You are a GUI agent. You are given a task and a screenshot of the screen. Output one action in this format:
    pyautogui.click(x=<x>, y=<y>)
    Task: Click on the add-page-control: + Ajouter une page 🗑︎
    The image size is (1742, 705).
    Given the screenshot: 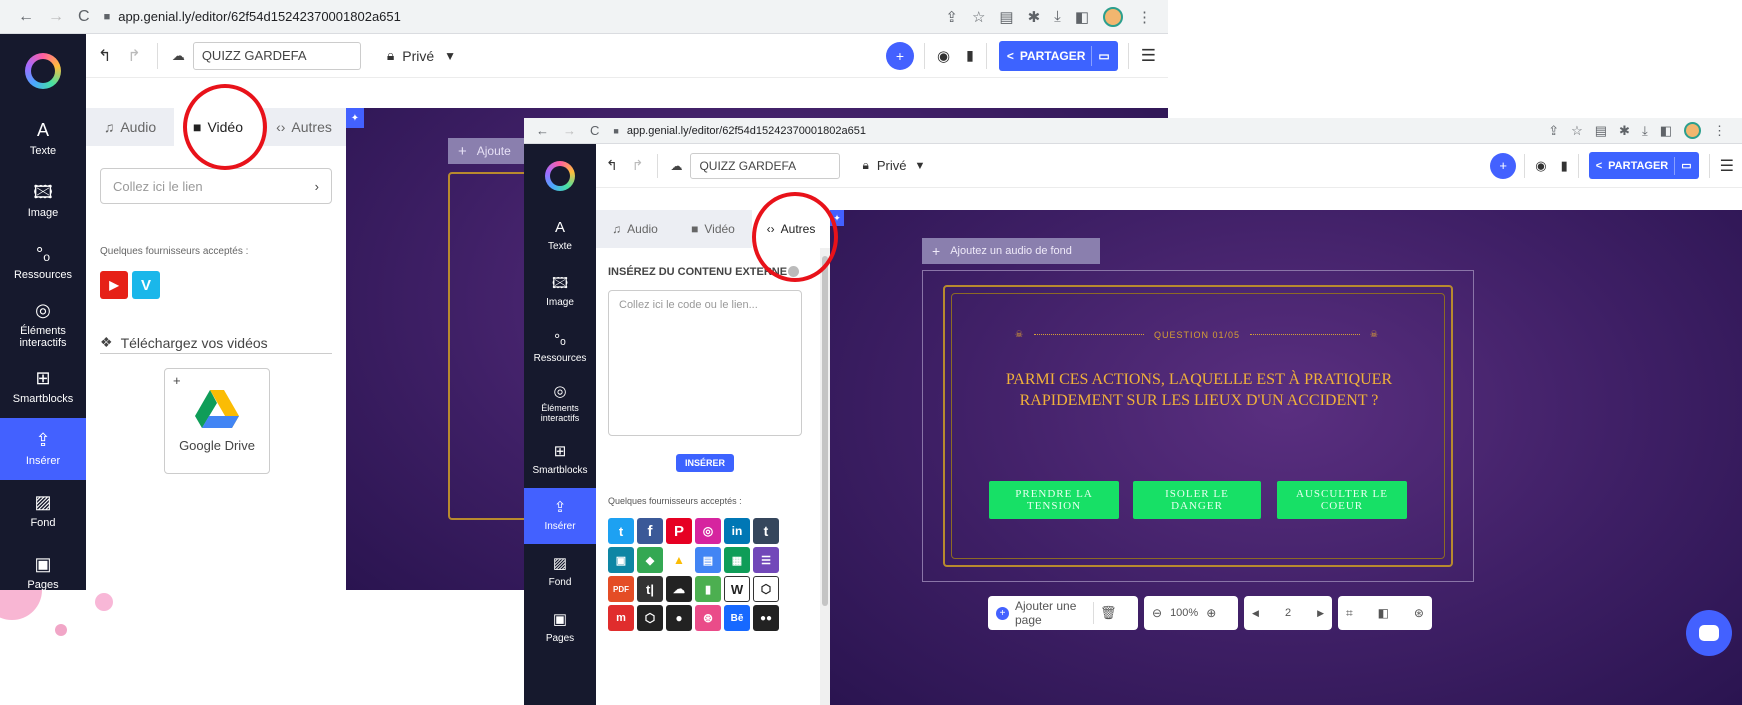 What is the action you would take?
    pyautogui.click(x=1063, y=613)
    